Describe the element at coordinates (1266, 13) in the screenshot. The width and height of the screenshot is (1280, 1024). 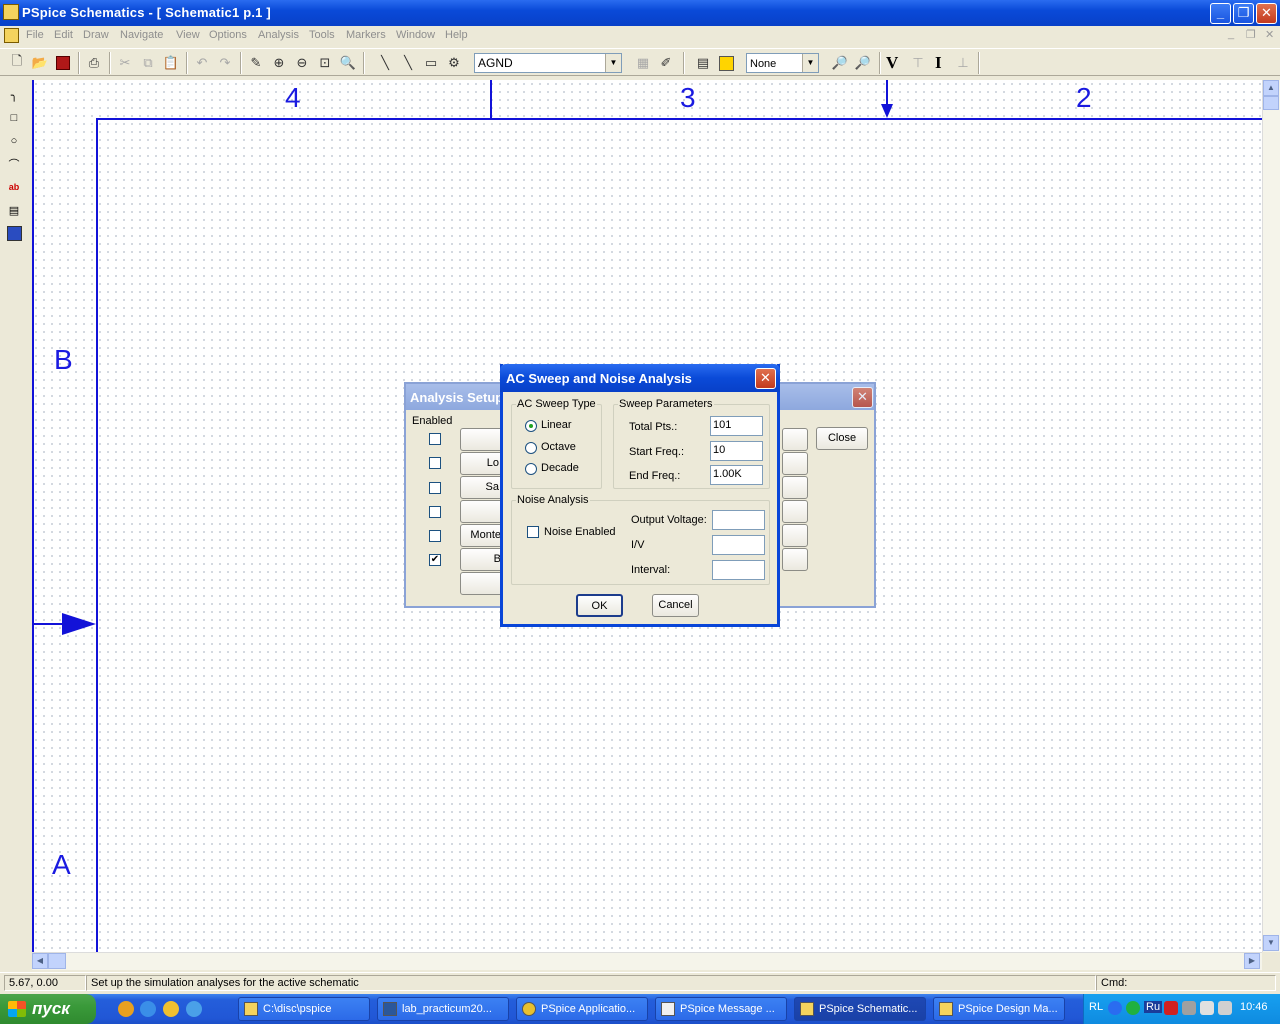
I see `close-button: ✕` at that location.